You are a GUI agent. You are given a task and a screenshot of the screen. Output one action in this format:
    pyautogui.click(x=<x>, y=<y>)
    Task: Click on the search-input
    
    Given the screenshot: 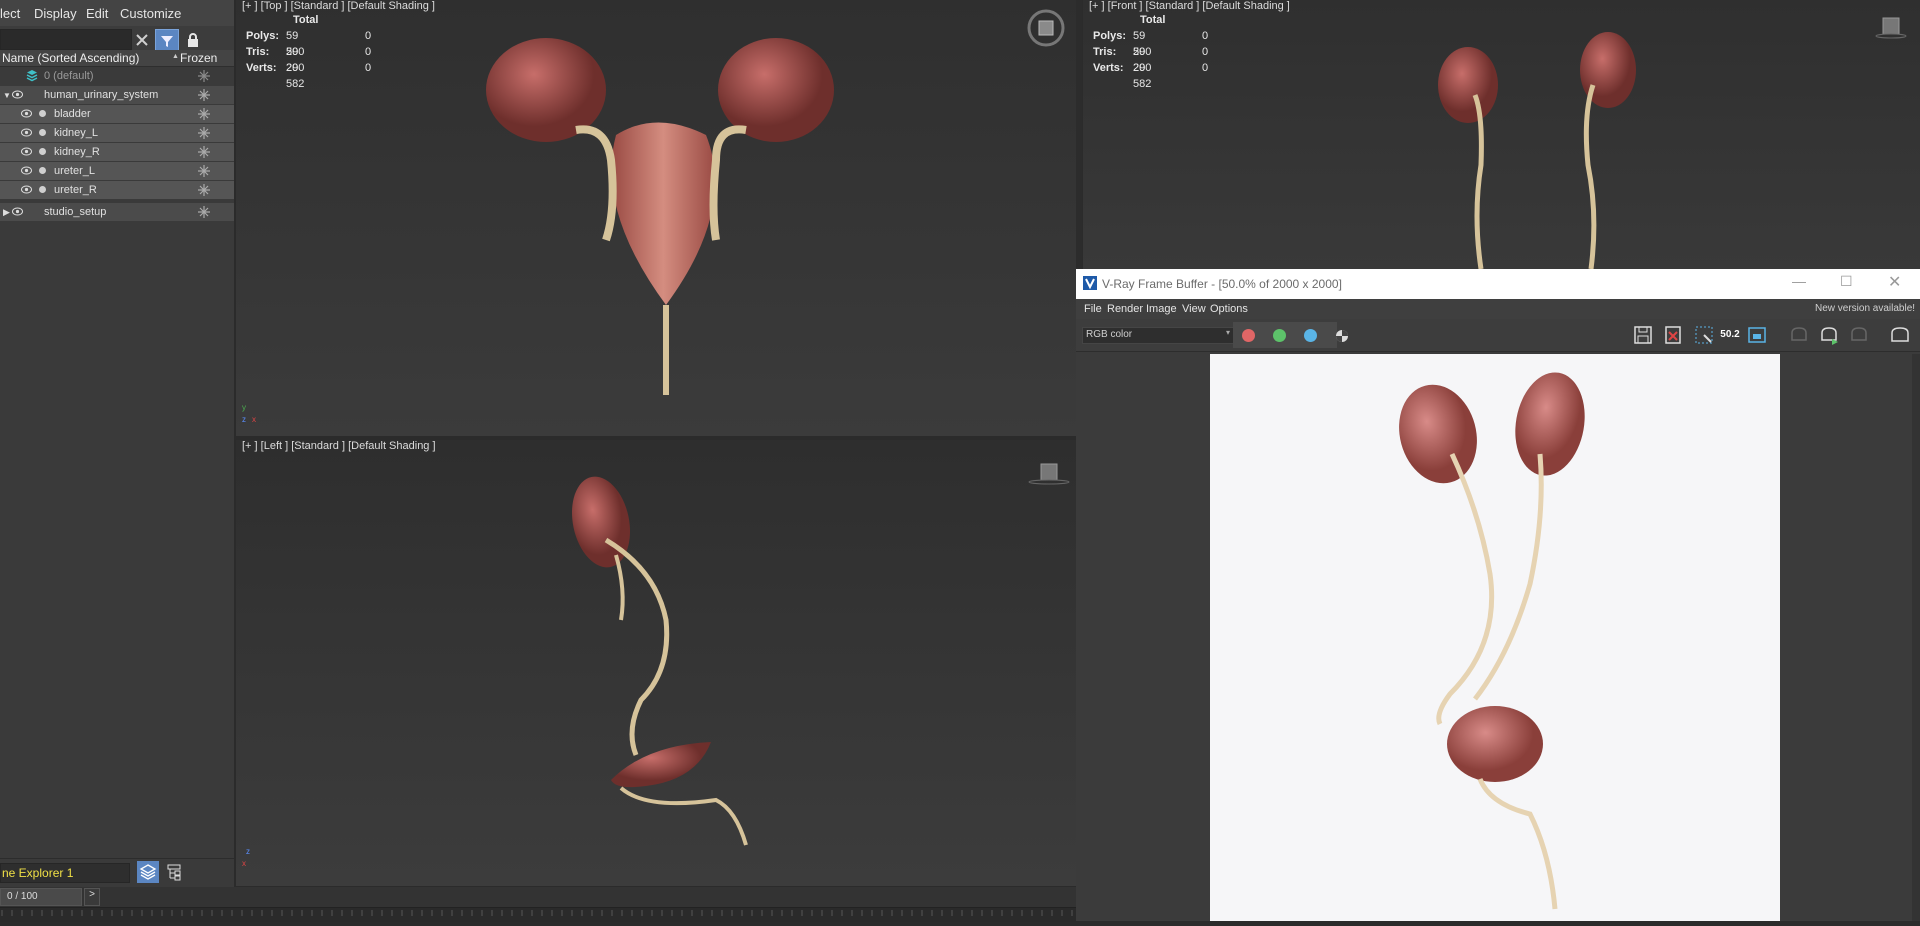 What is the action you would take?
    pyautogui.click(x=66, y=39)
    